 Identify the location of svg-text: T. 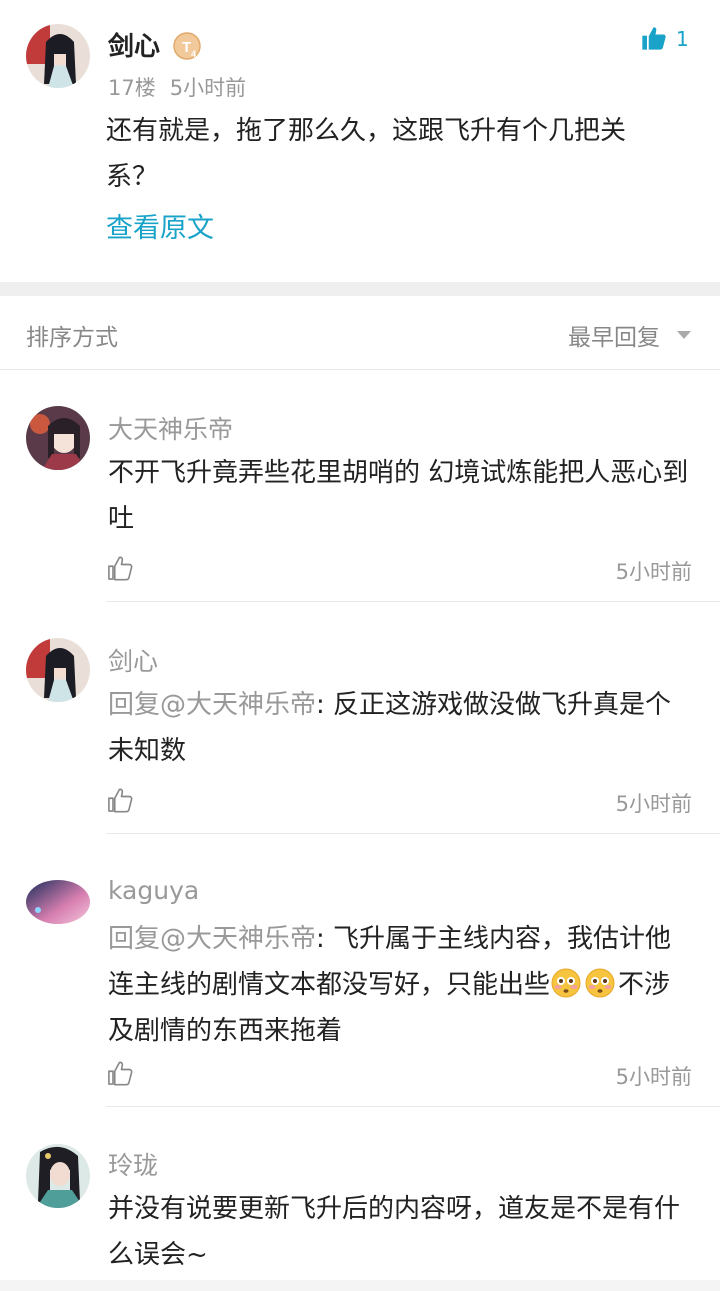
(186, 47).